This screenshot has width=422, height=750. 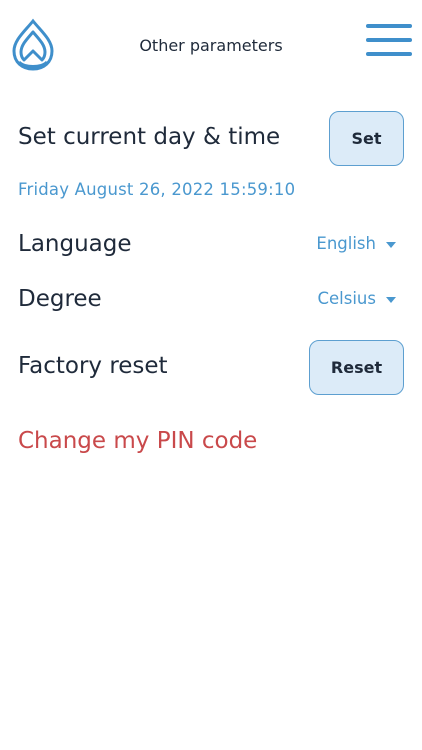 What do you see at coordinates (93, 366) in the screenshot?
I see `factory-reset-label: Factory reset` at bounding box center [93, 366].